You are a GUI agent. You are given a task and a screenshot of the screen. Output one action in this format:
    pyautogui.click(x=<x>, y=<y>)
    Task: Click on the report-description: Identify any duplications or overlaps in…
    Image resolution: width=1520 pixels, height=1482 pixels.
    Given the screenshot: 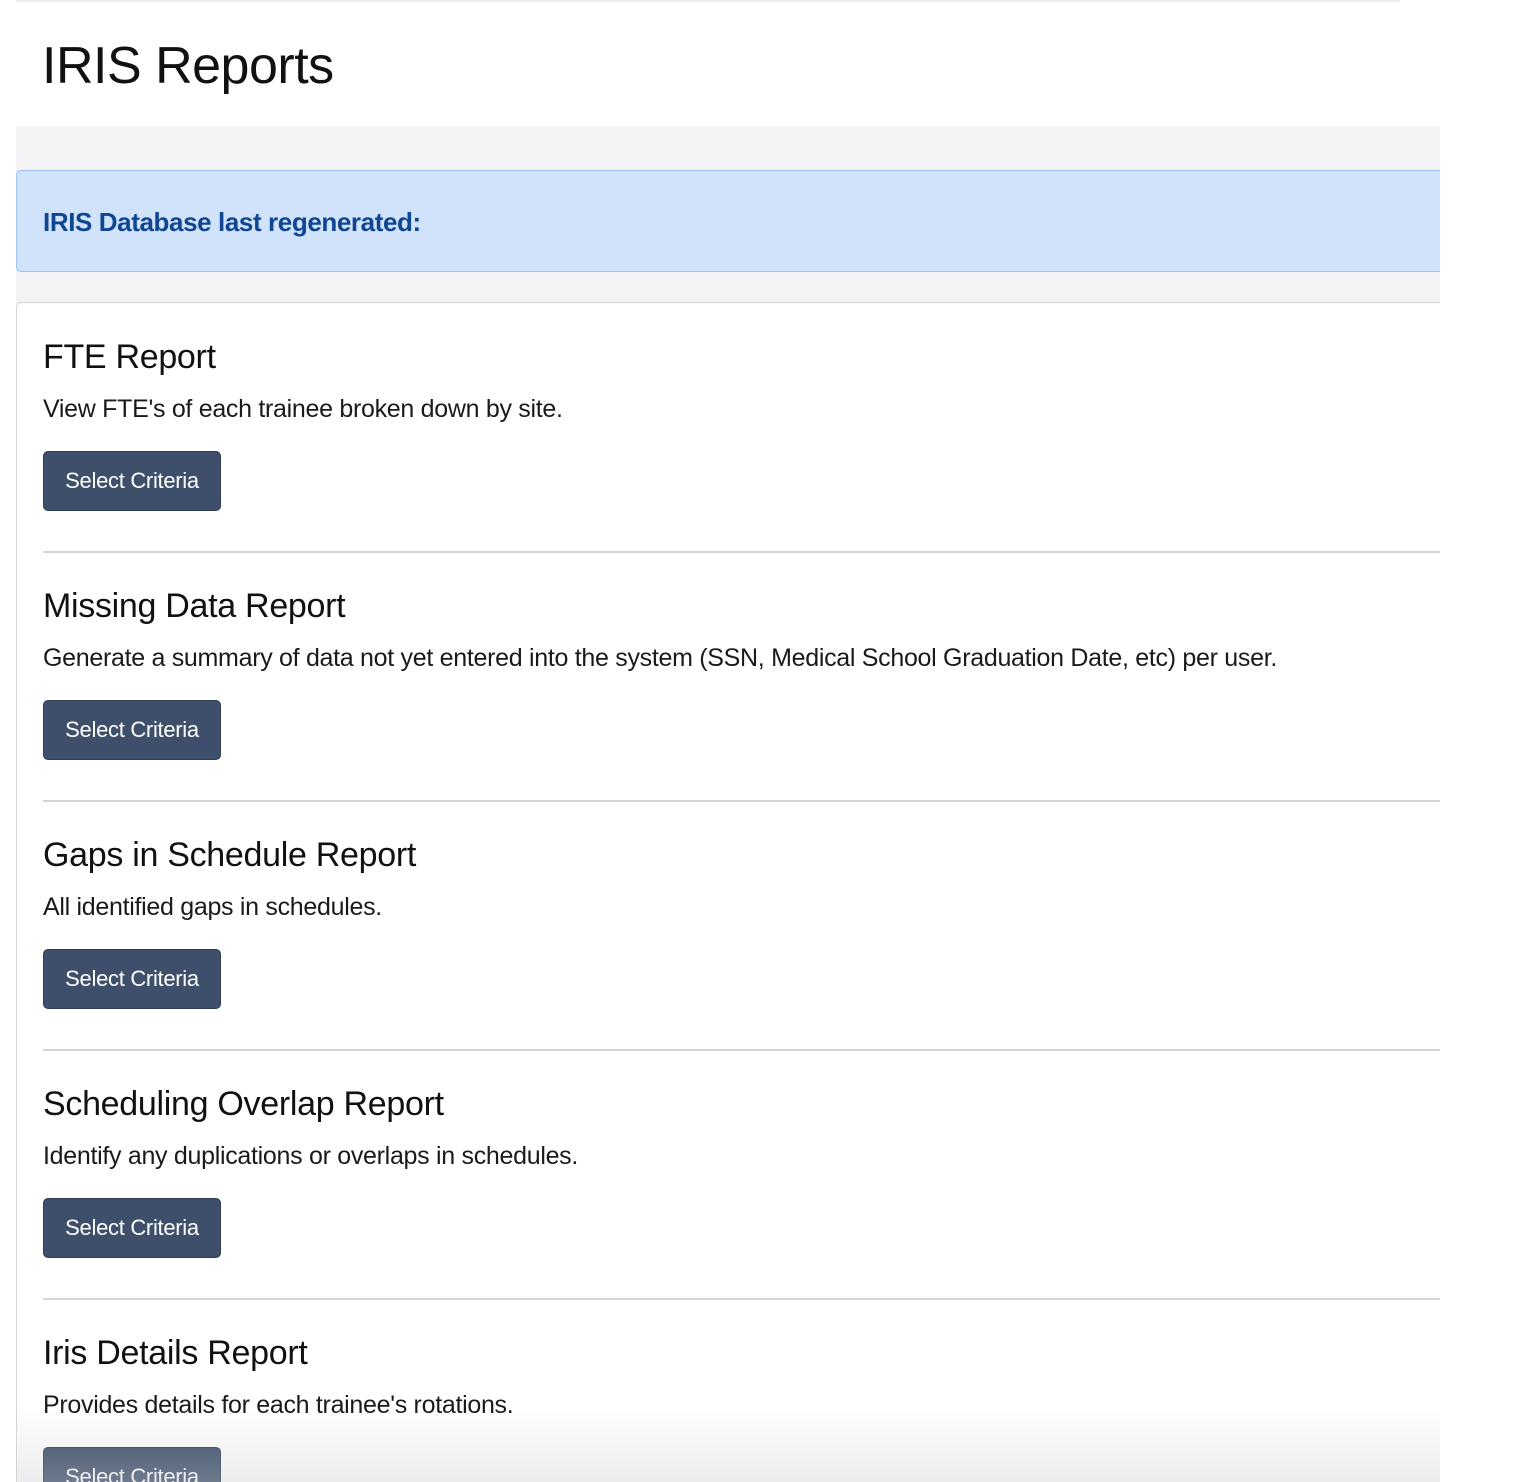 What is the action you would take?
    pyautogui.click(x=311, y=1156)
    